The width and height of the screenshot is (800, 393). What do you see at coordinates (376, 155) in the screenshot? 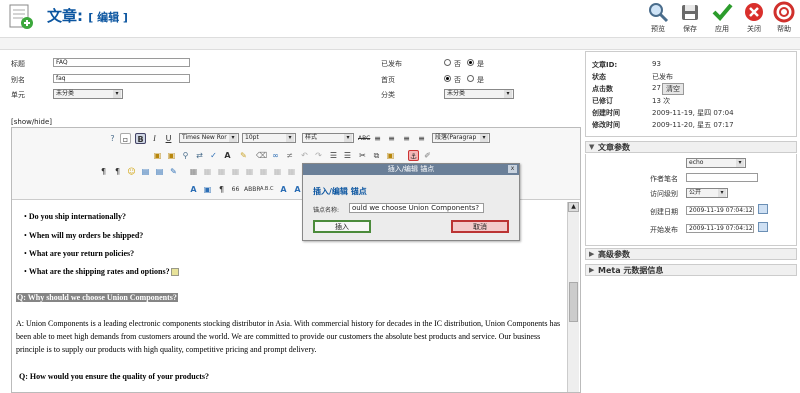
I see `copy-icon: ⧉` at bounding box center [376, 155].